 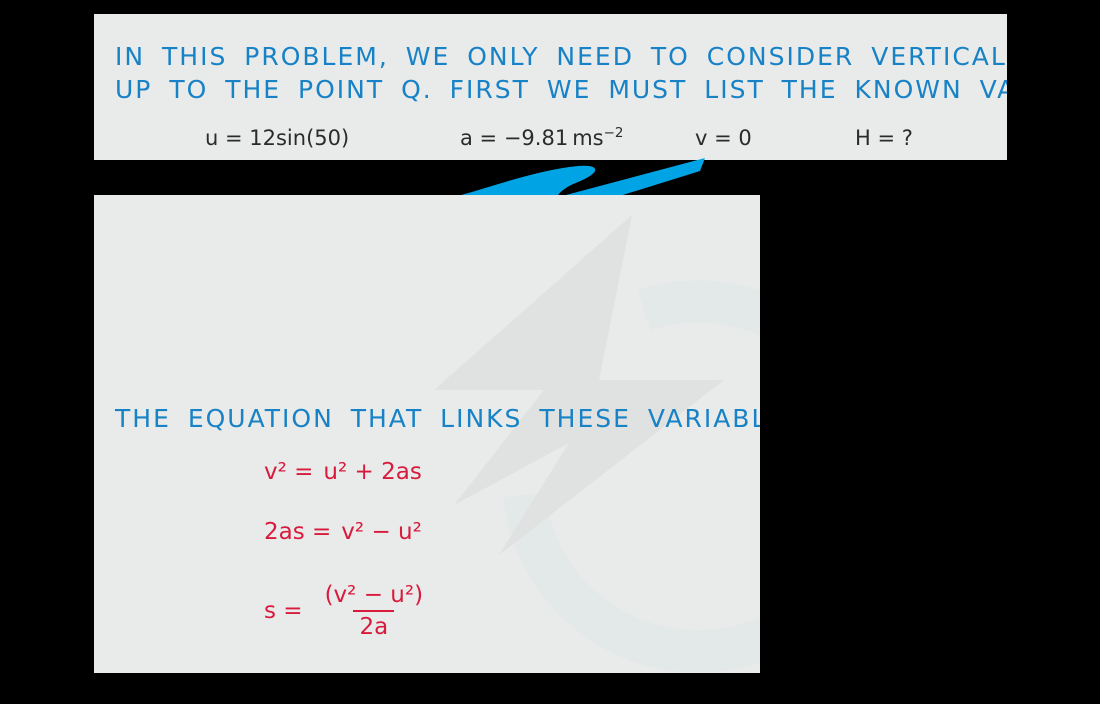 What do you see at coordinates (745, 138) in the screenshot?
I see `variable-v-value: 0` at bounding box center [745, 138].